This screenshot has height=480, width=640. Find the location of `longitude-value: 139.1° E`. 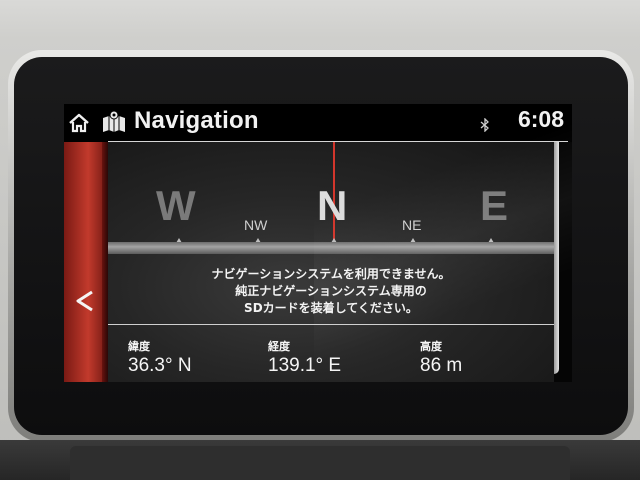

longitude-value: 139.1° E is located at coordinates (305, 365).